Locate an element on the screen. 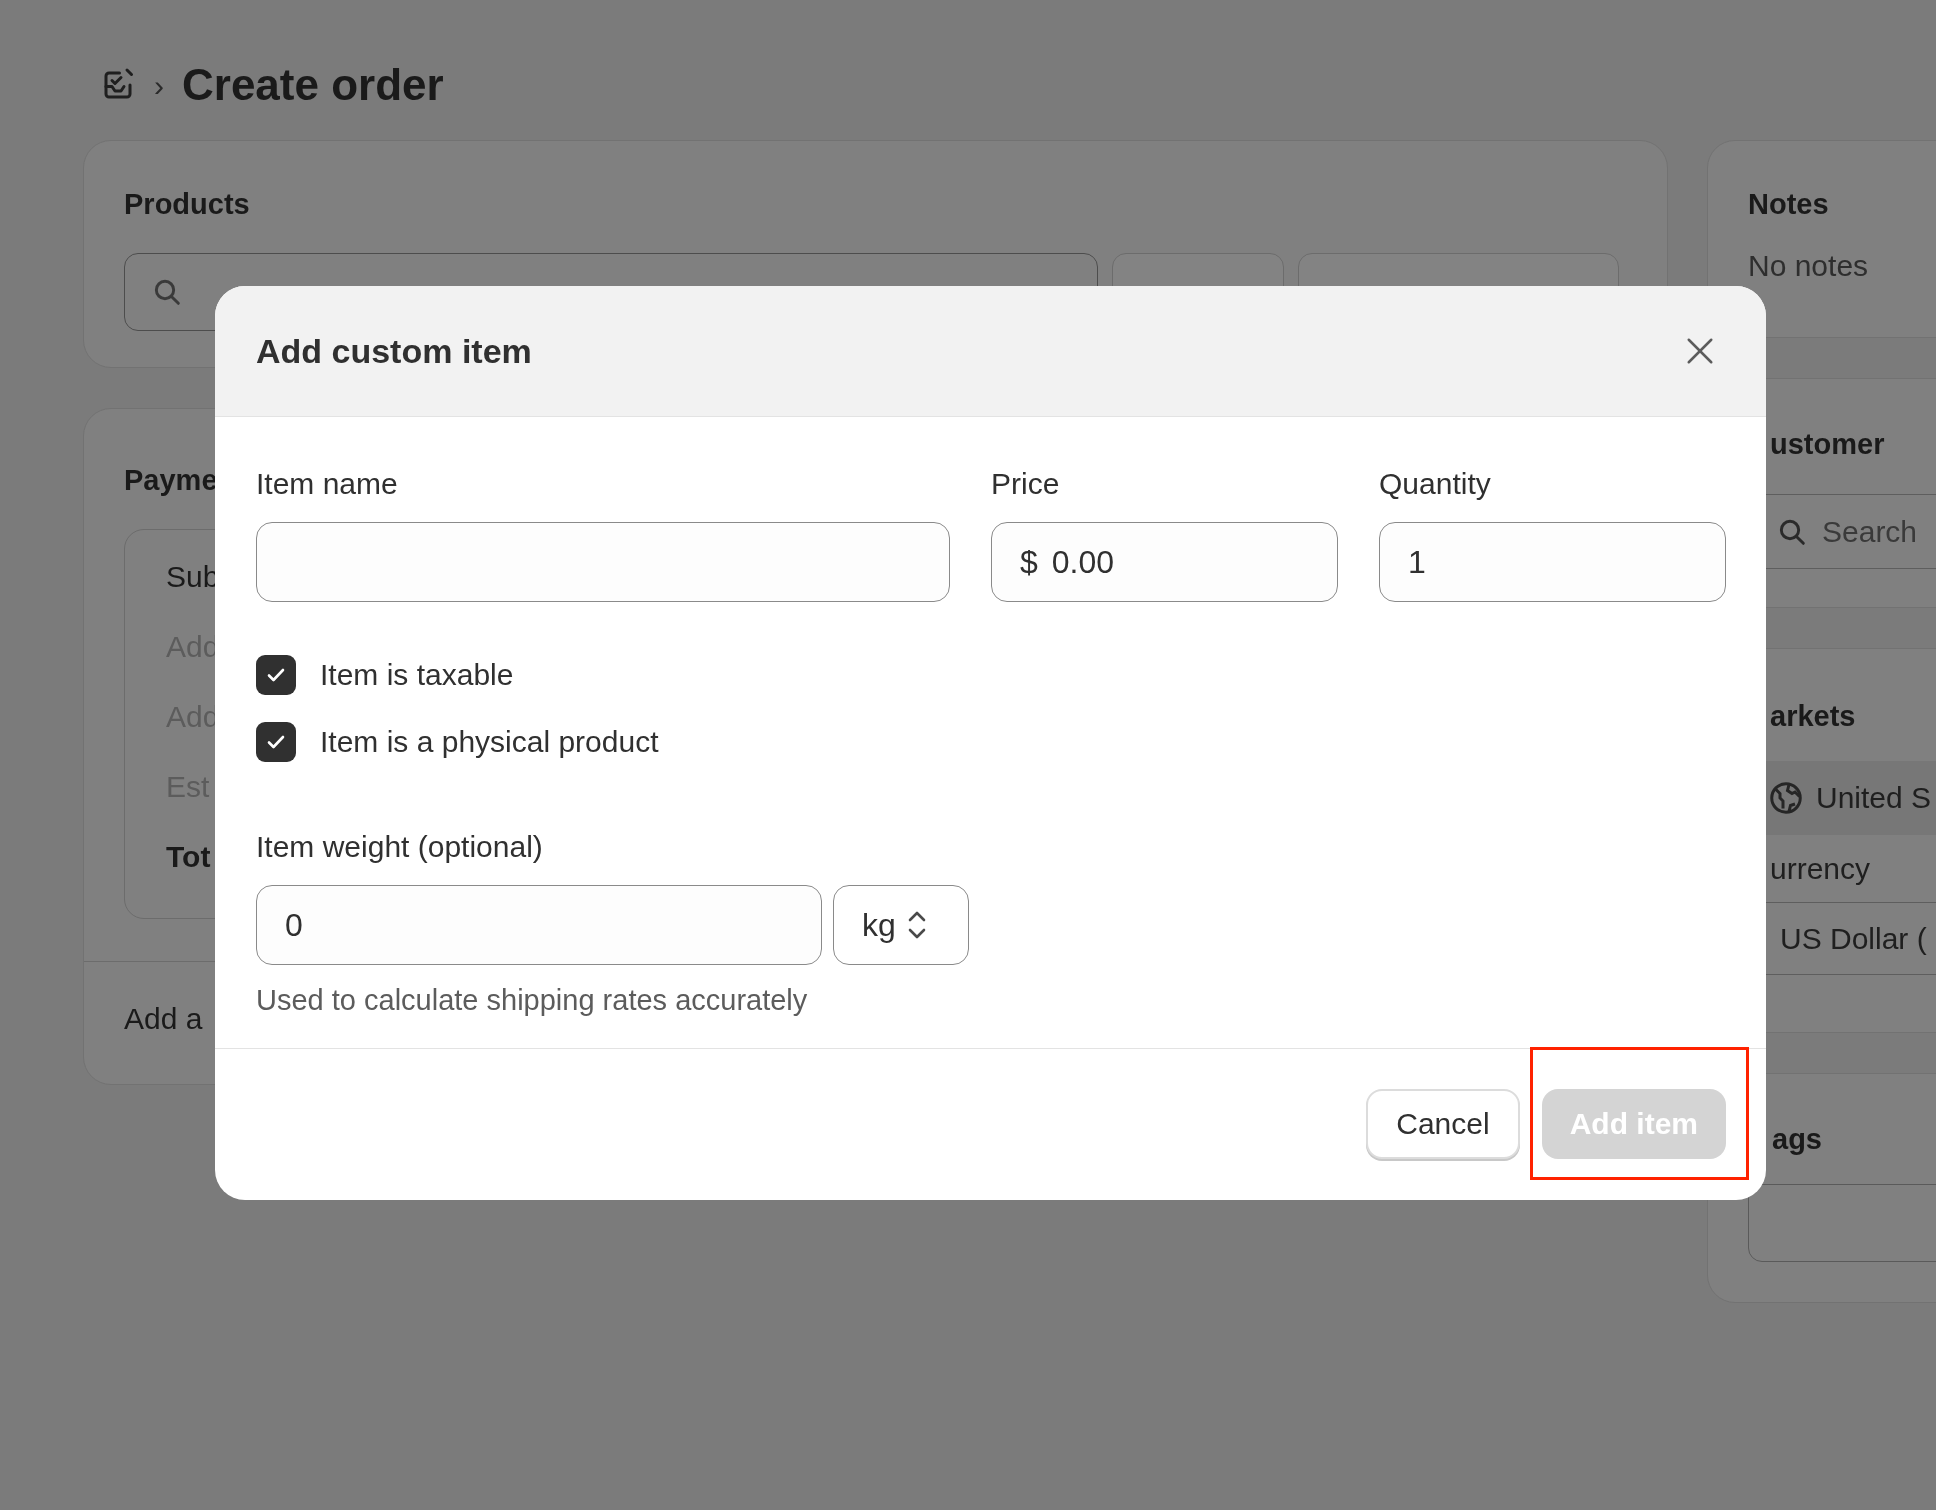  footer-text: Add a is located at coordinates (163, 1018).